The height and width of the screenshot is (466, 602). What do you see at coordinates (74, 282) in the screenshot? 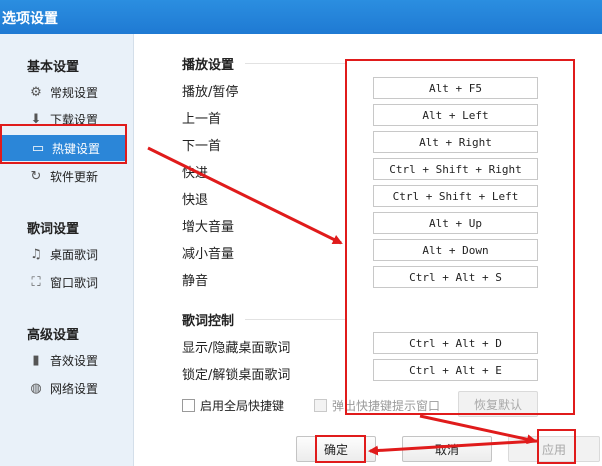
I see `sidebar-item-label: 窗口歌词` at bounding box center [74, 282].